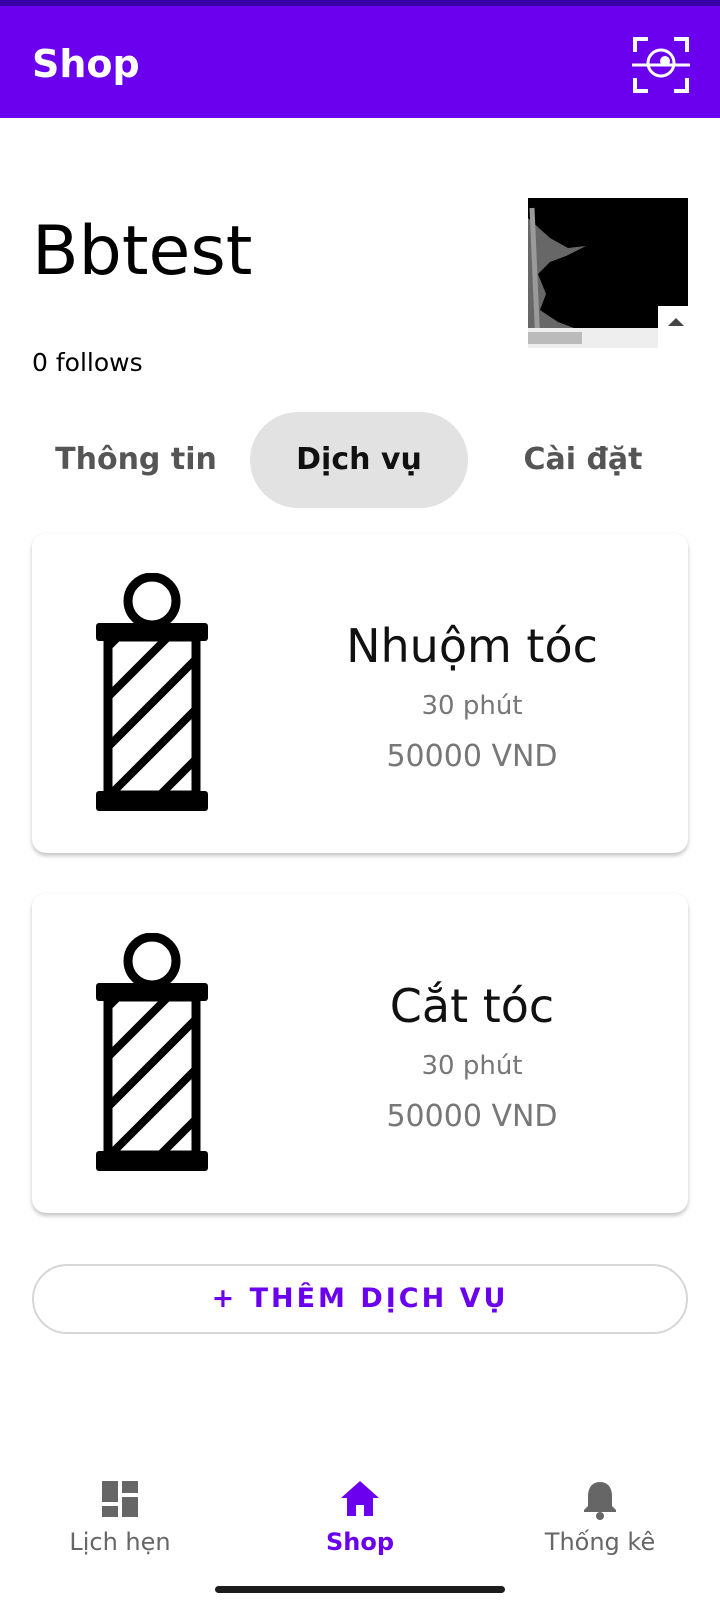  Describe the element at coordinates (472, 1006) in the screenshot. I see `service-name: Cắt tóc` at that location.